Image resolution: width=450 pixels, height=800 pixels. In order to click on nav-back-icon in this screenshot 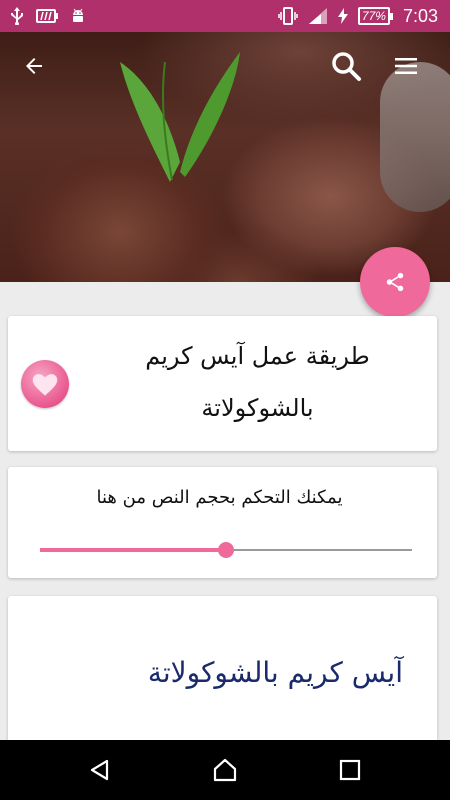, I will do `click(99, 770)`.